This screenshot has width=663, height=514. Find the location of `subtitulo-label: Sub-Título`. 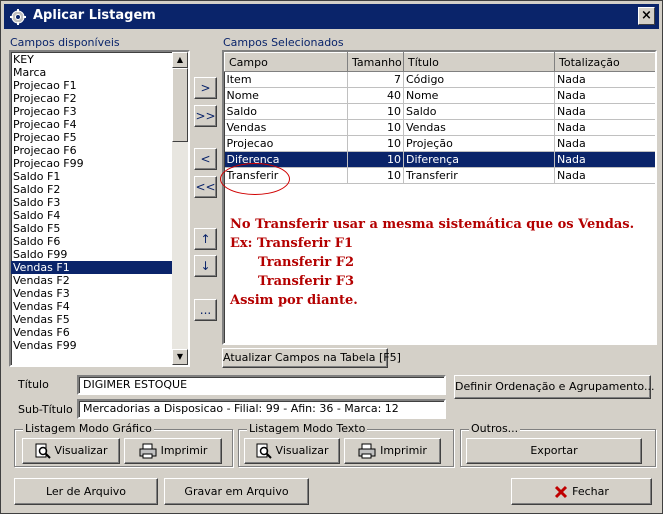

subtitulo-label: Sub-Título is located at coordinates (45, 409).